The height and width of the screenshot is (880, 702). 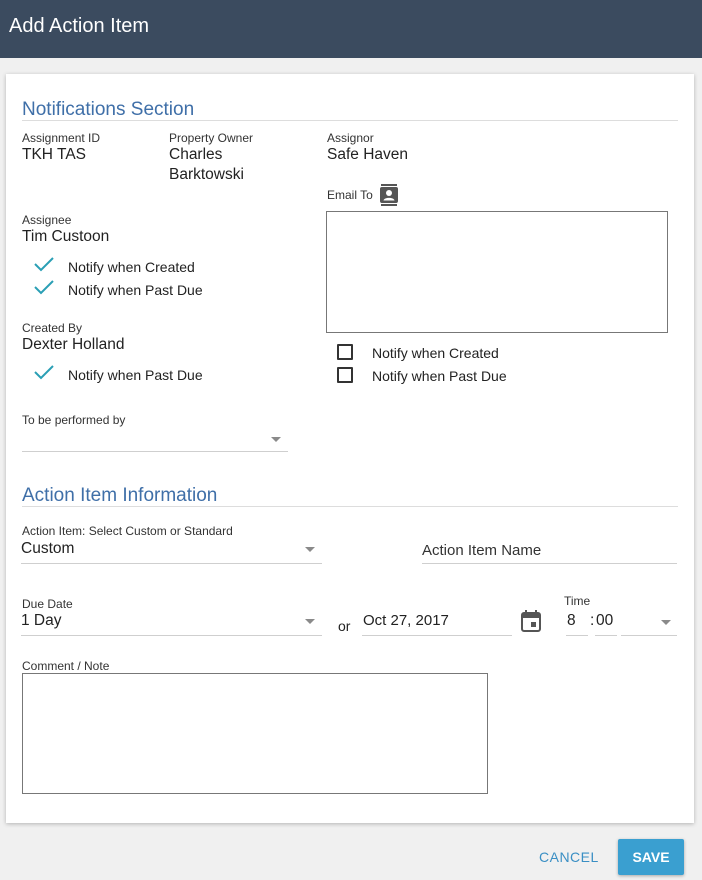 What do you see at coordinates (497, 272) in the screenshot?
I see `email-to-textarea` at bounding box center [497, 272].